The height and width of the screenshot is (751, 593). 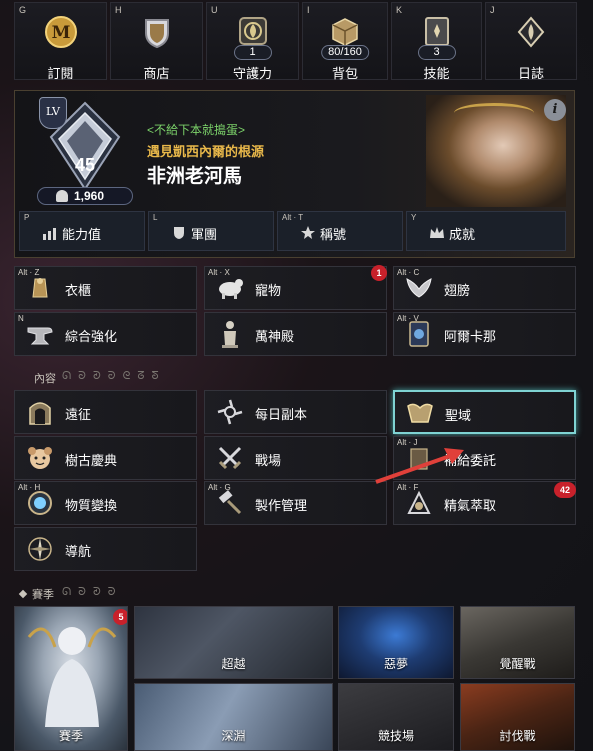 What do you see at coordinates (53, 113) in the screenshot?
I see `lv-badge: LV` at bounding box center [53, 113].